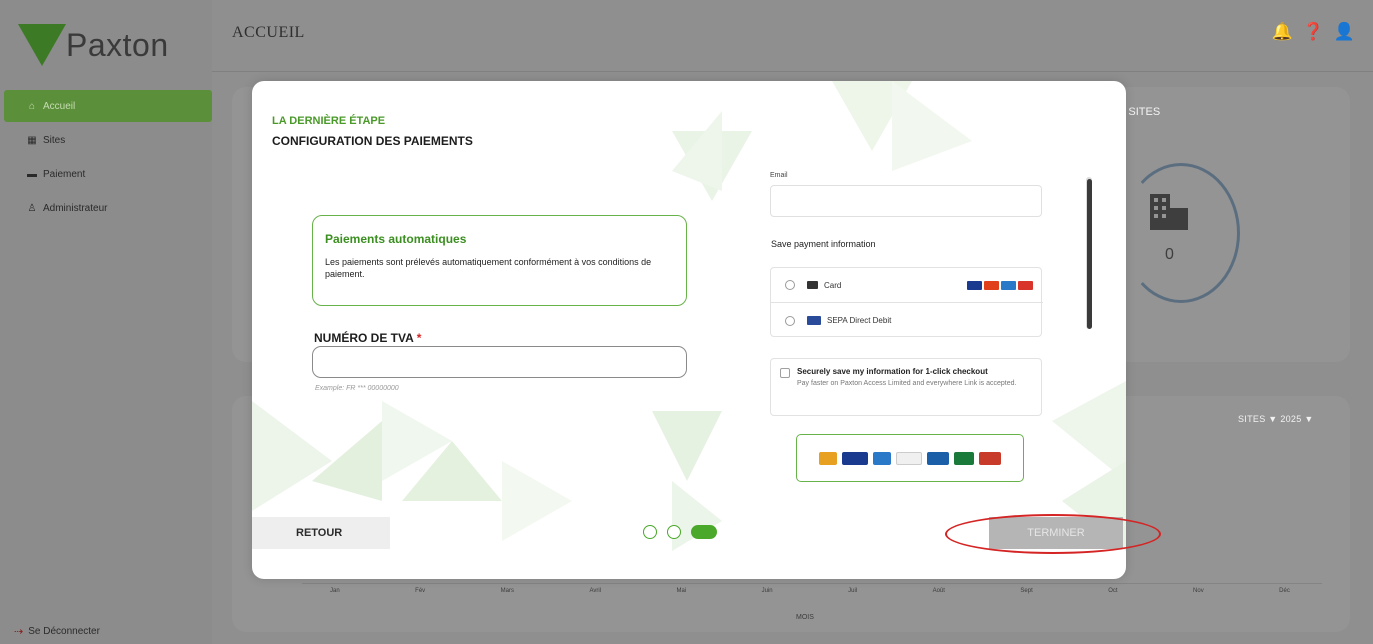 Image resolution: width=1373 pixels, height=644 pixels. Describe the element at coordinates (32, 208) in the screenshot. I see `user-icon: ♙` at that location.